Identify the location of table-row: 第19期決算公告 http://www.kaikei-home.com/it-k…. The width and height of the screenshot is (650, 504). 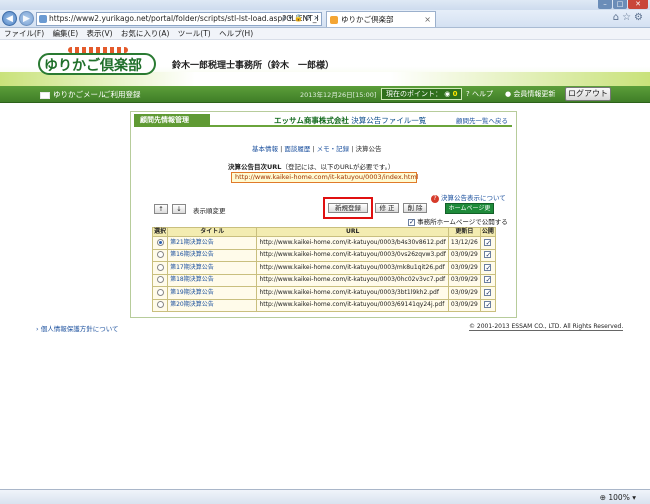
(324, 293).